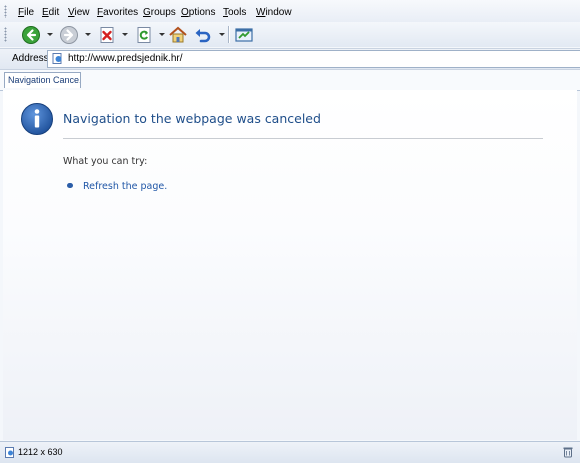 The height and width of the screenshot is (463, 580). What do you see at coordinates (30, 58) in the screenshot?
I see `address-label: Address` at bounding box center [30, 58].